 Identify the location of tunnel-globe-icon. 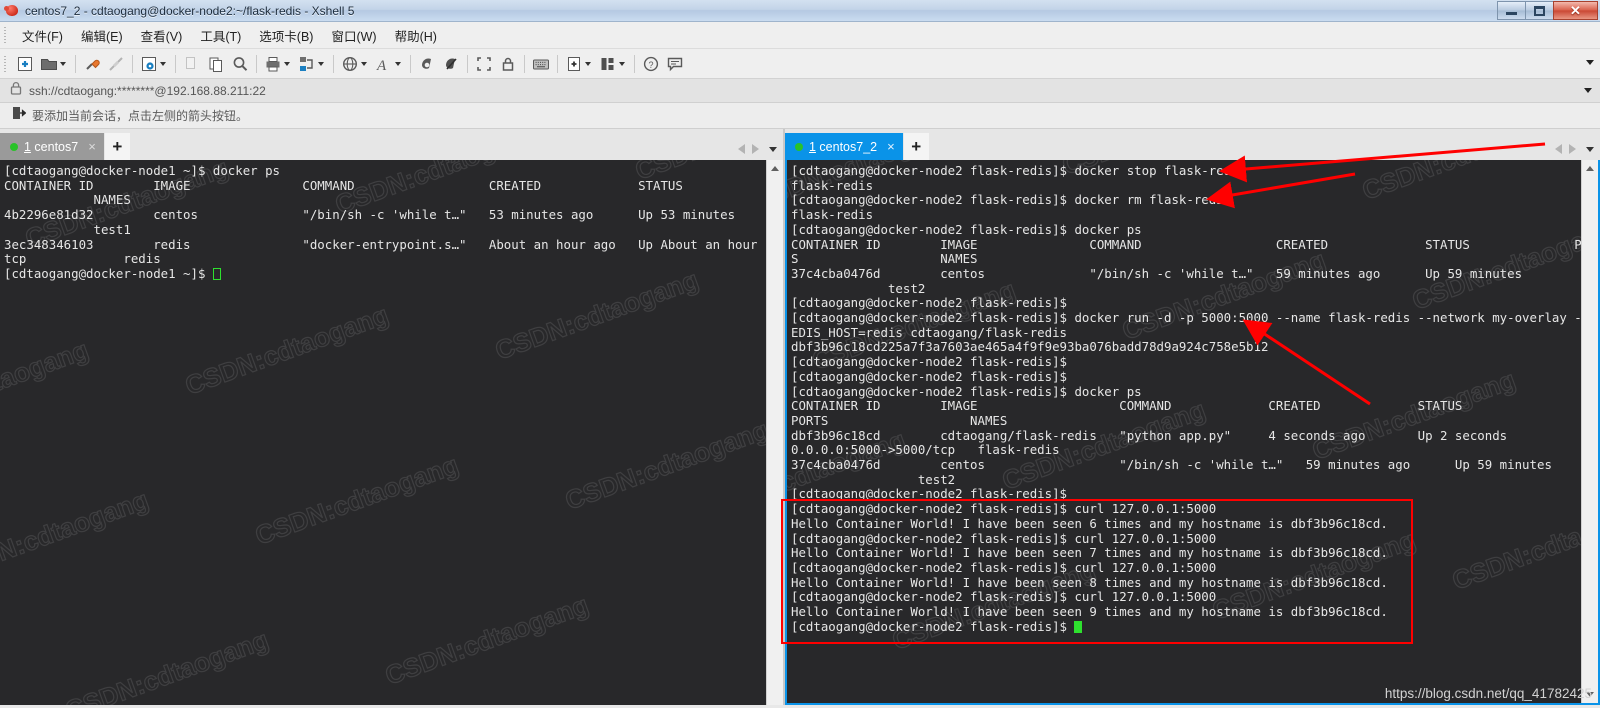
(355, 64).